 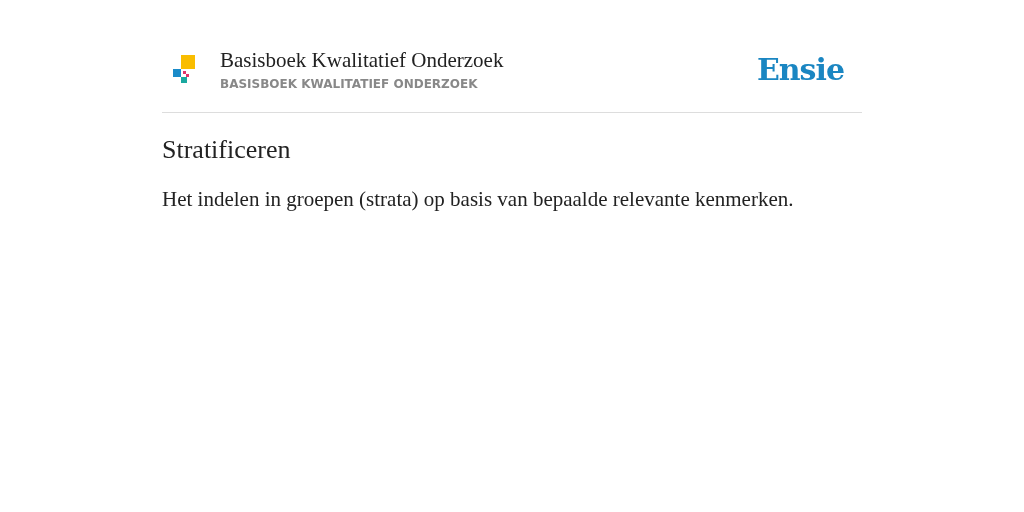 What do you see at coordinates (800, 69) in the screenshot?
I see `brand-logo-link: Ensie` at bounding box center [800, 69].